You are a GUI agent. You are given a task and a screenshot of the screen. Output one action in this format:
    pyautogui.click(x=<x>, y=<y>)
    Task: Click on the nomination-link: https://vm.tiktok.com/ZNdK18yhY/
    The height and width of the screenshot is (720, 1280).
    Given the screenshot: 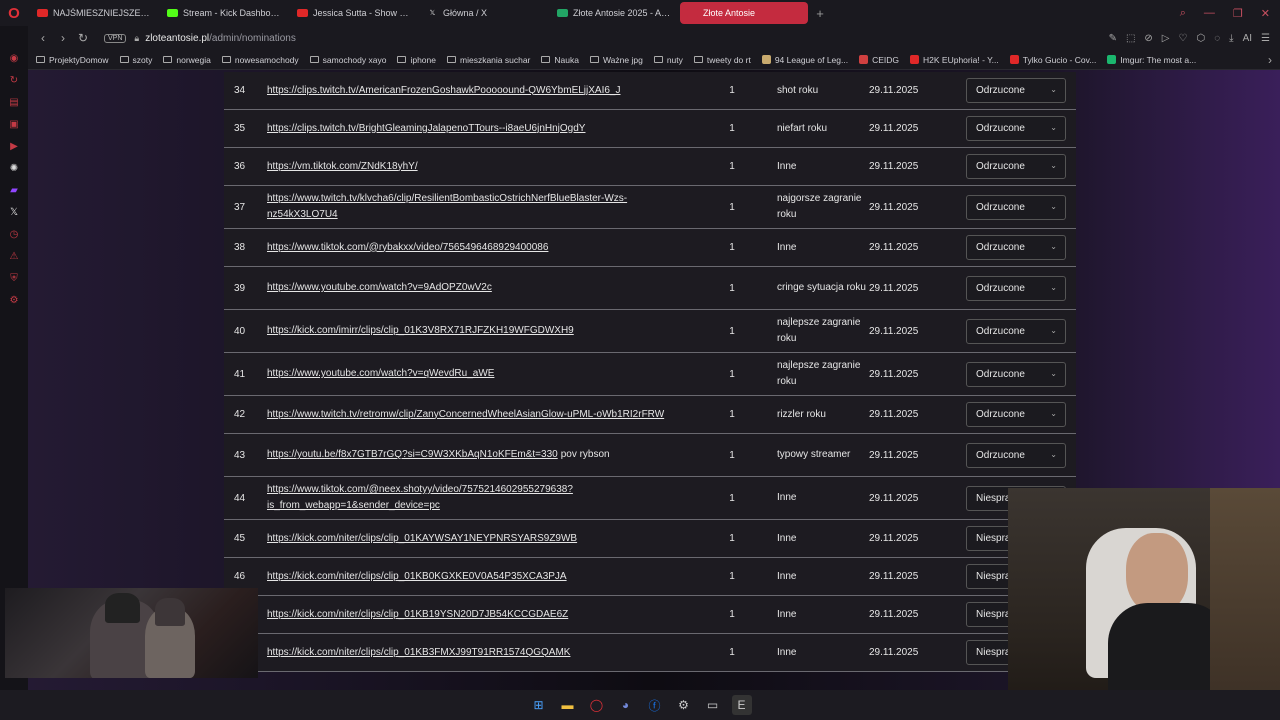 What is the action you would take?
    pyautogui.click(x=342, y=166)
    